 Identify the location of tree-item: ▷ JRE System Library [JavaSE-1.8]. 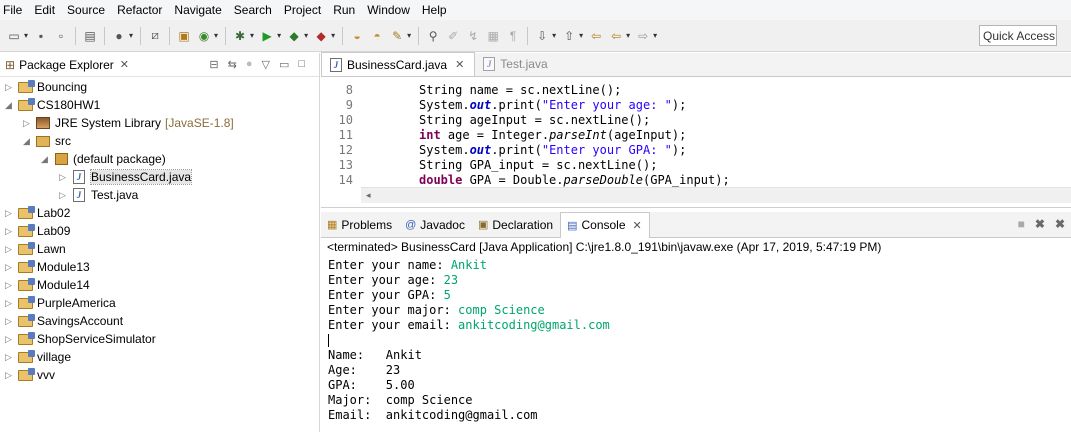
(128, 123).